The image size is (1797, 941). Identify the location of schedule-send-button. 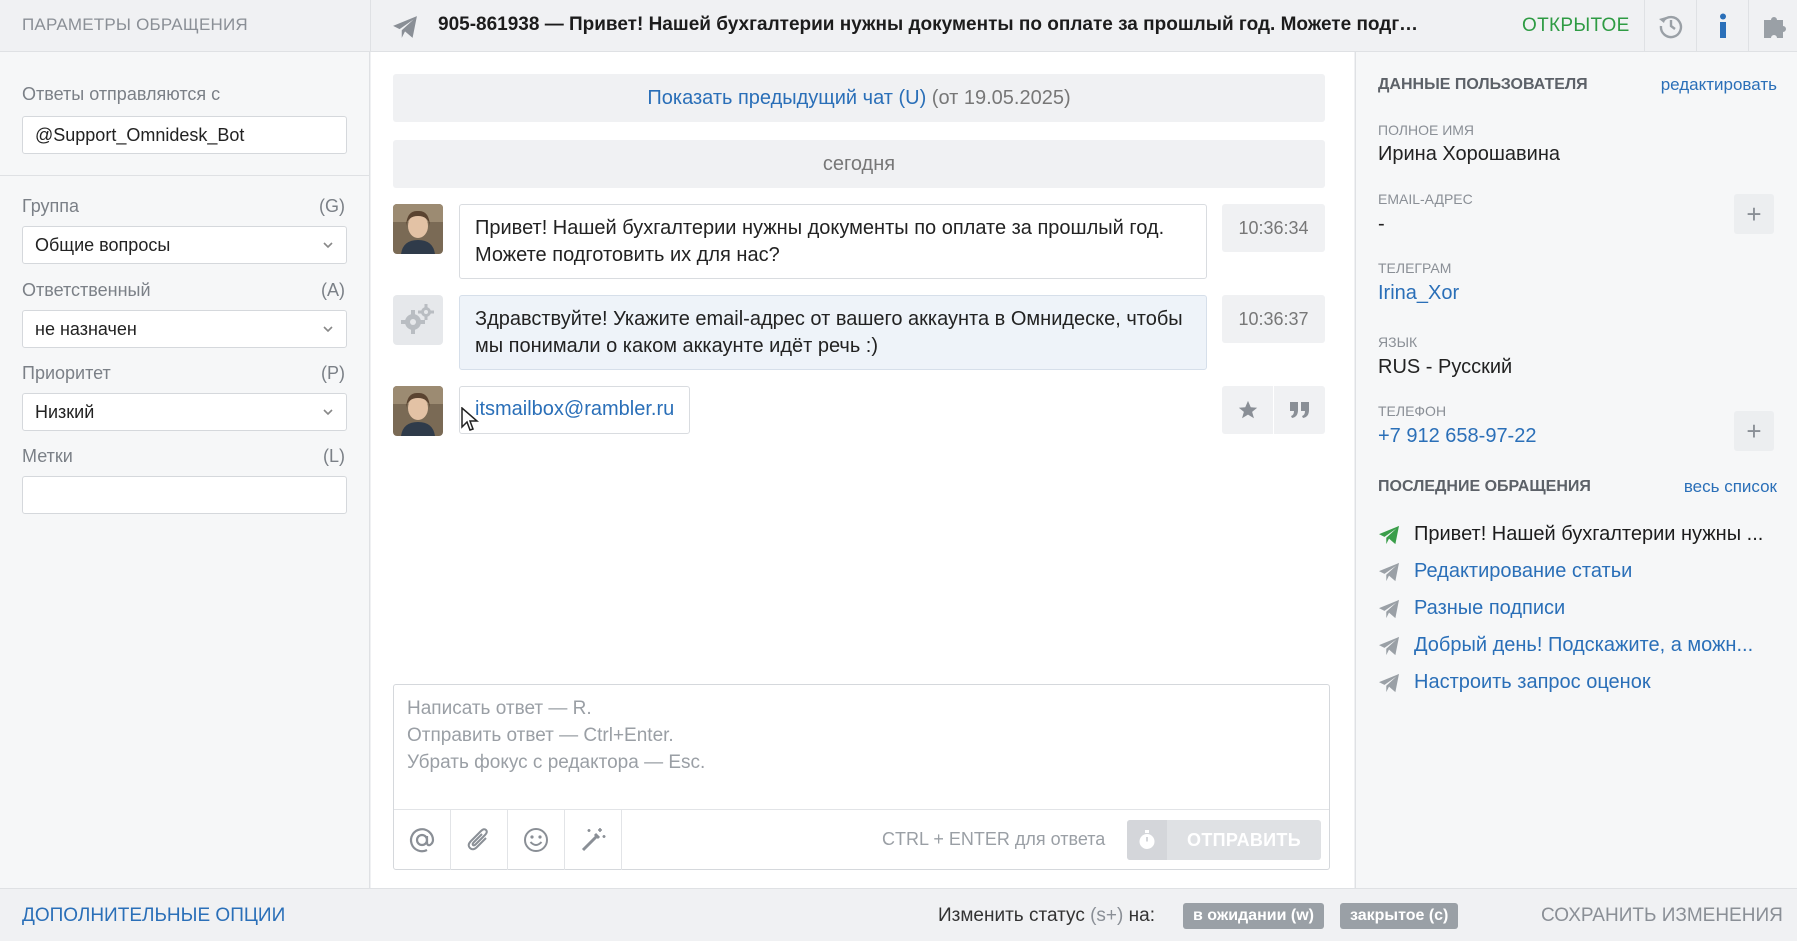
(1147, 840).